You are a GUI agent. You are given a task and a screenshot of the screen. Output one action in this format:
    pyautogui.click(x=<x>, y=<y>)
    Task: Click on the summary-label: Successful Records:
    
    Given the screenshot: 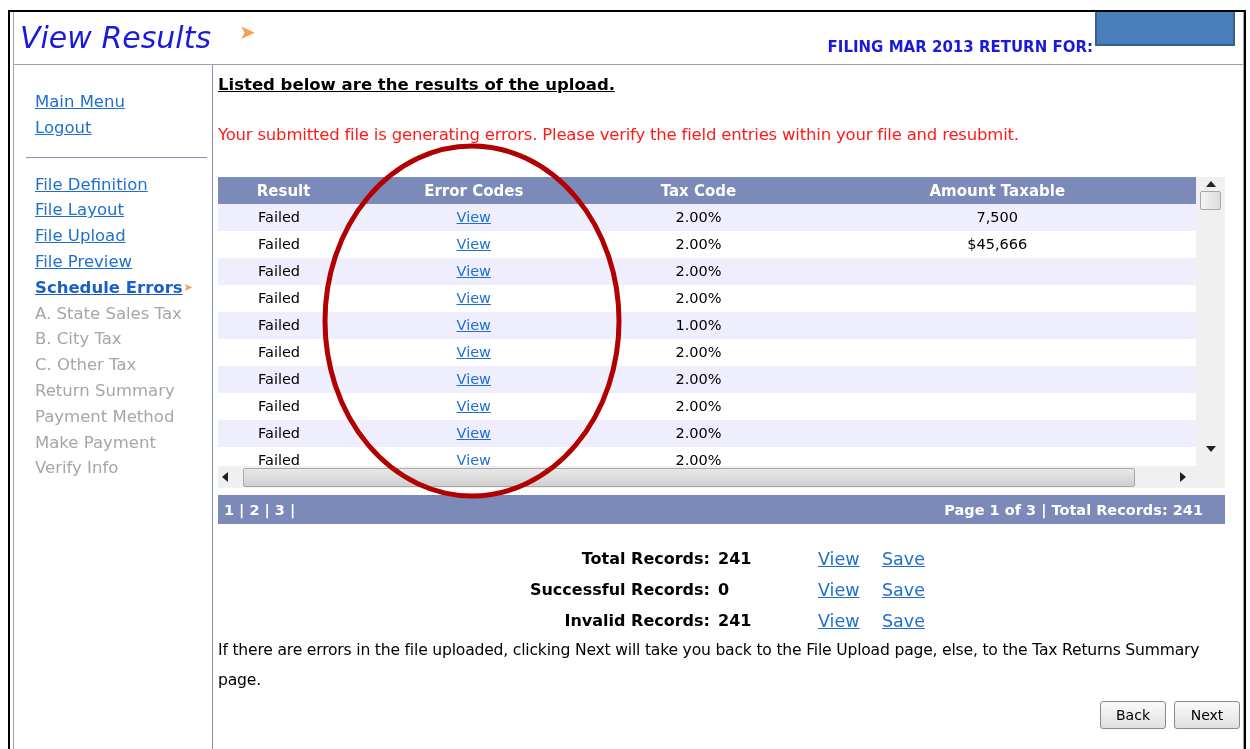 What is the action you would take?
    pyautogui.click(x=619, y=590)
    